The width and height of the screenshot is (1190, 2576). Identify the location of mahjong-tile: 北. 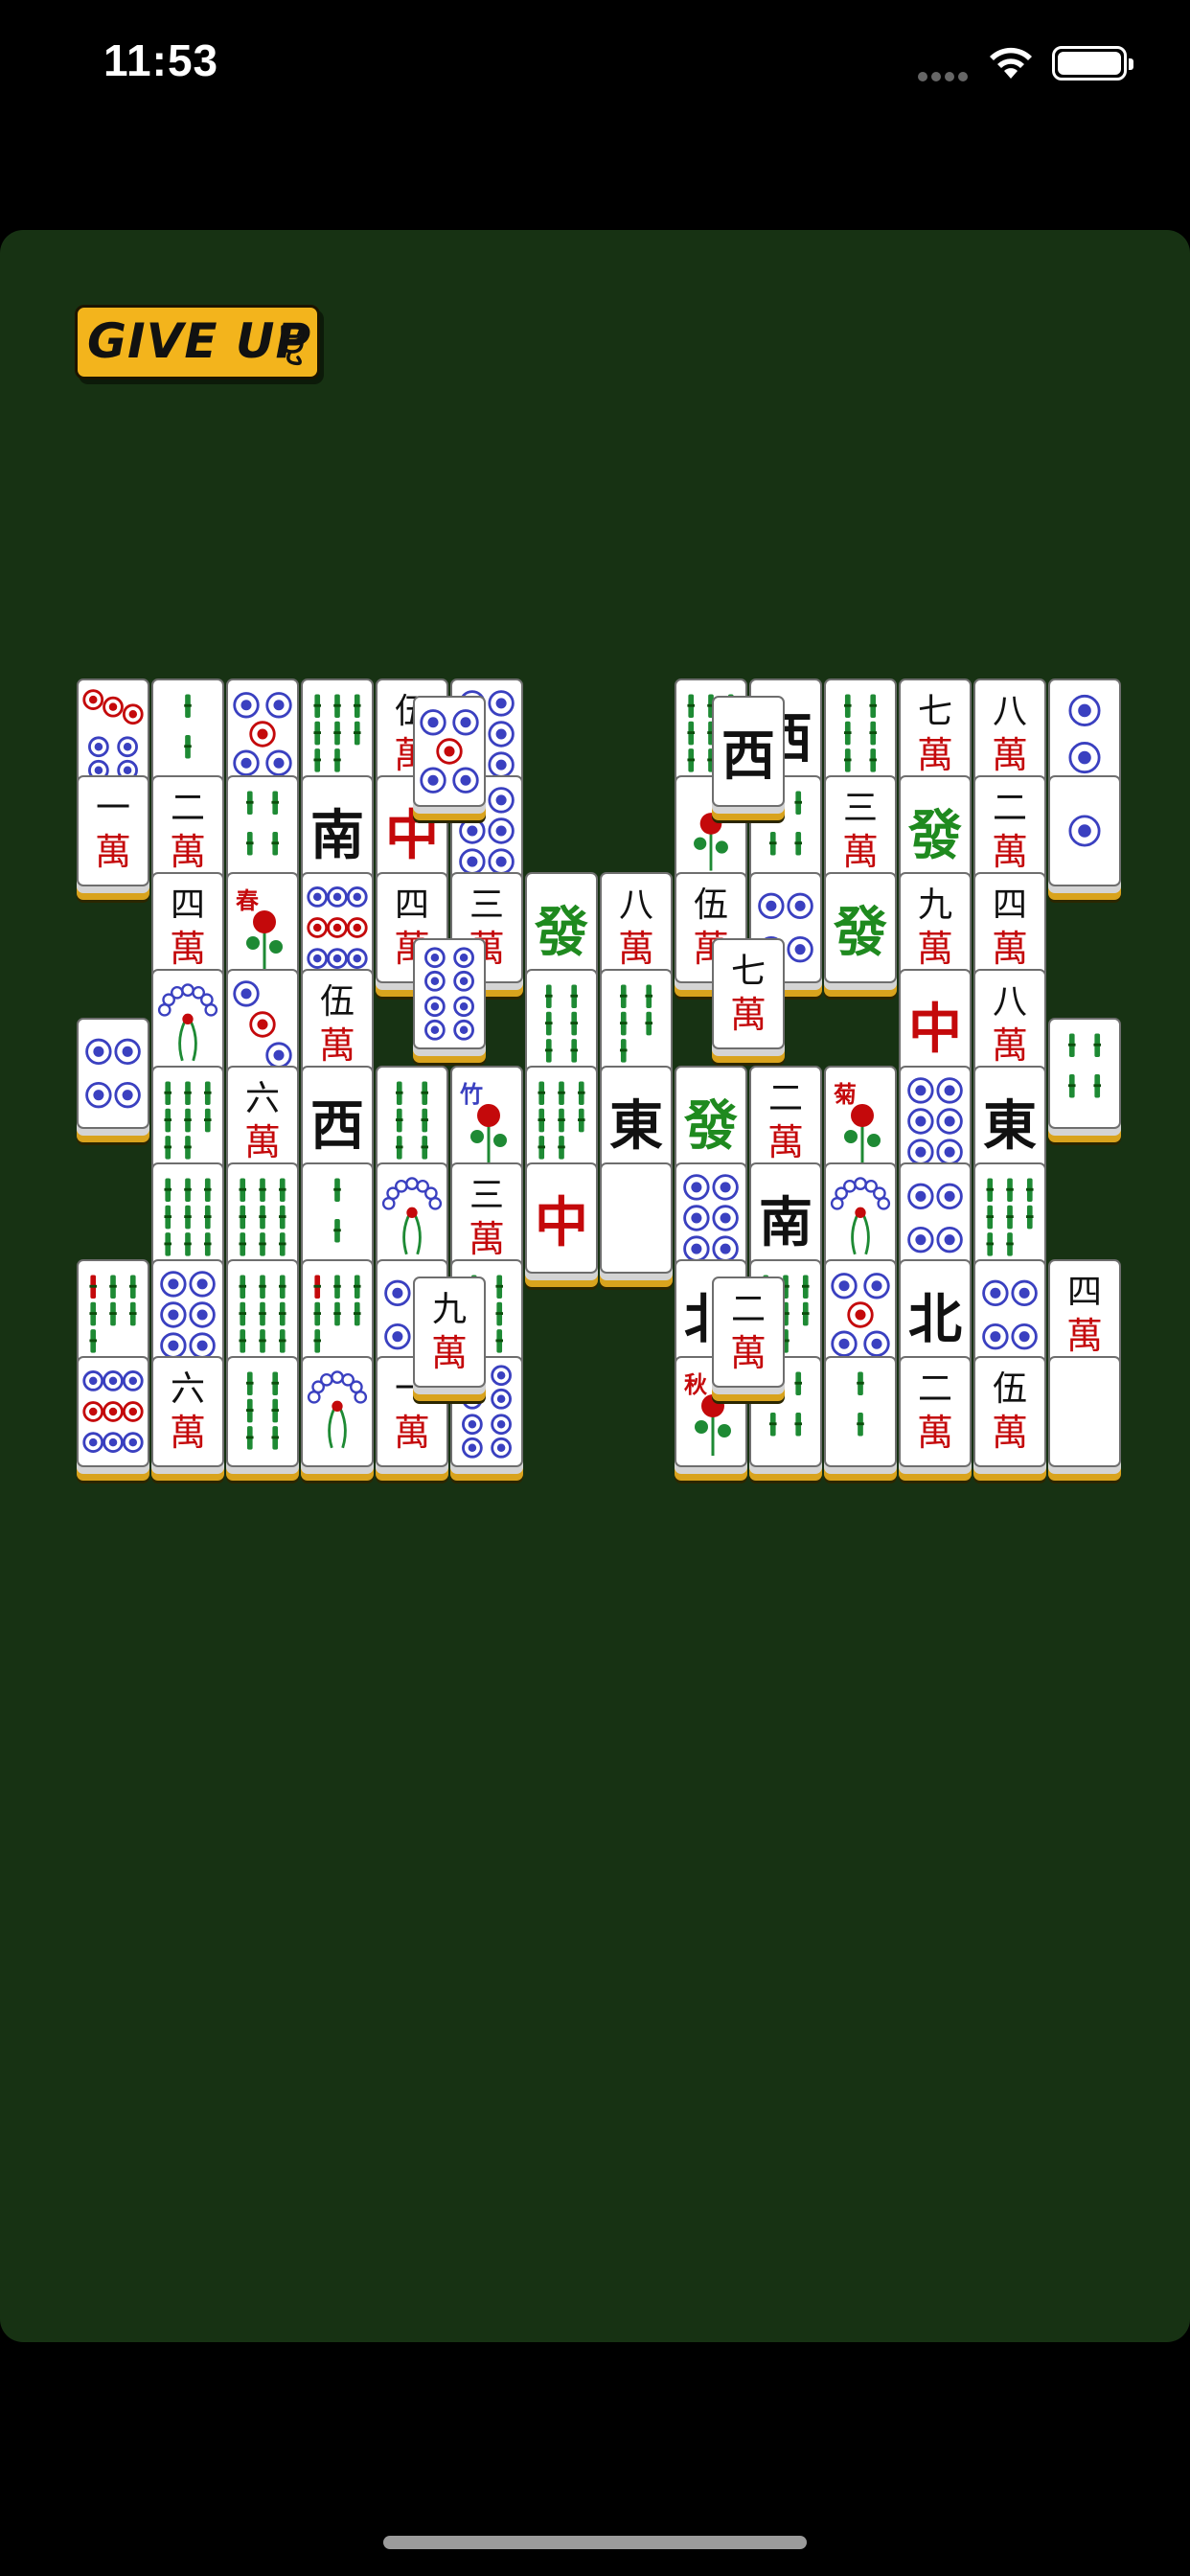
(936, 1314).